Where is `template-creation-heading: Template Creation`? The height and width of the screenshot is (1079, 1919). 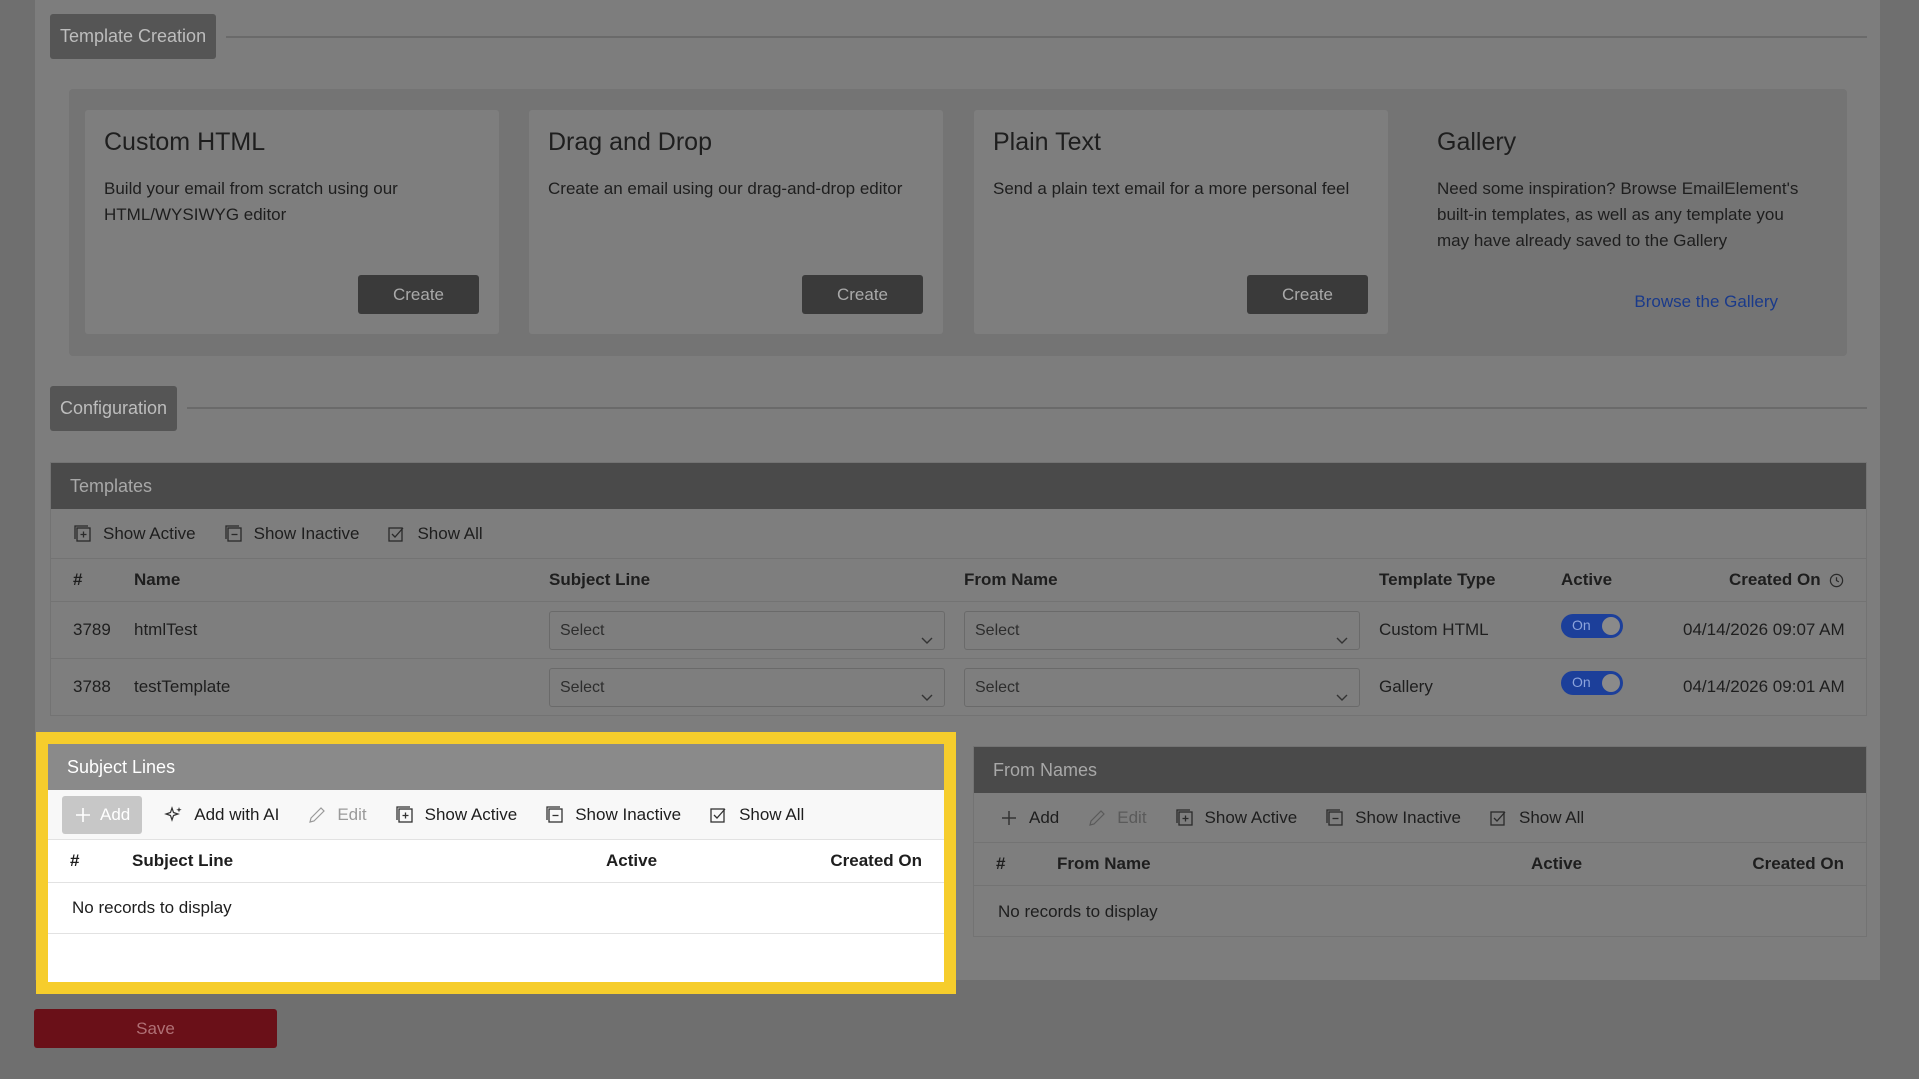 template-creation-heading: Template Creation is located at coordinates (133, 36).